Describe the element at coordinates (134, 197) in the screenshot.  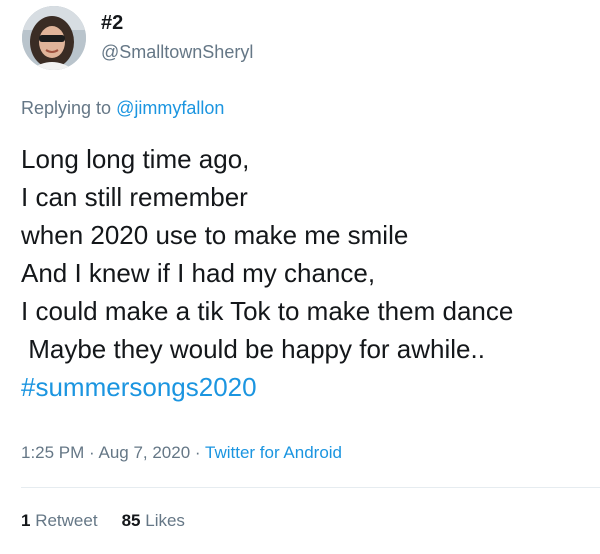
I see `tweet-text-line: I can still remember` at that location.